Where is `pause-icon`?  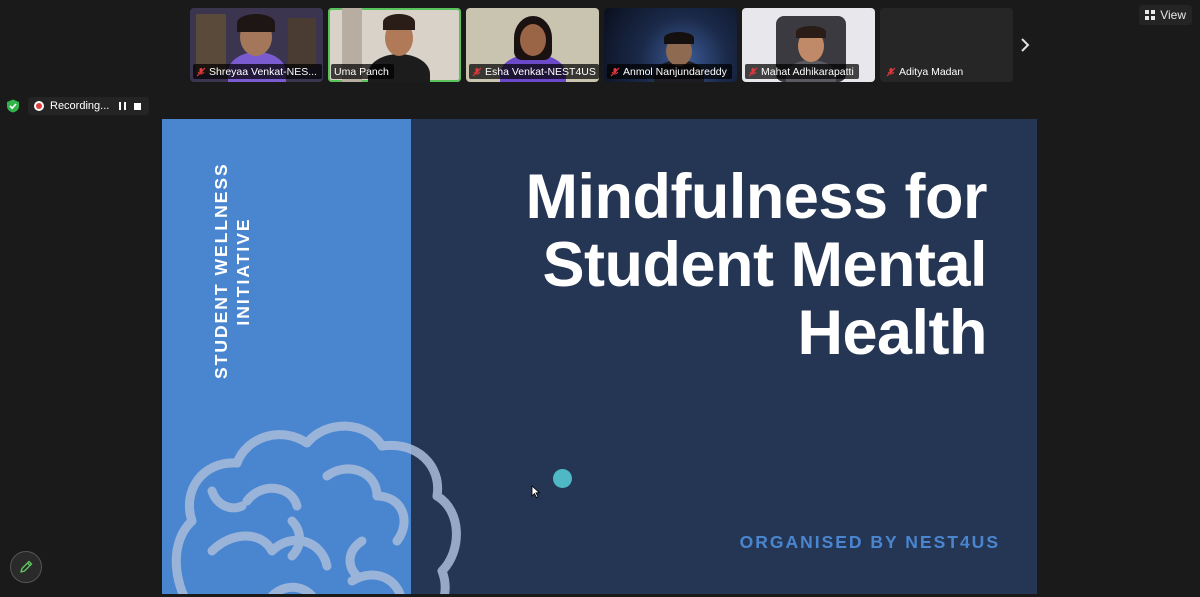
pause-icon is located at coordinates (123, 106).